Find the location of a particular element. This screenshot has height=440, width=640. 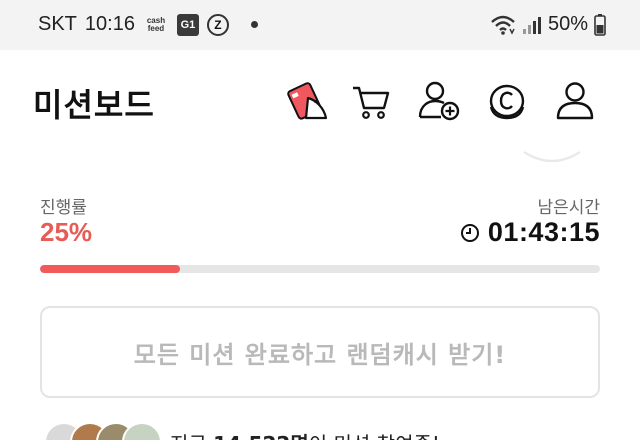

add-friend-icon is located at coordinates (439, 101).